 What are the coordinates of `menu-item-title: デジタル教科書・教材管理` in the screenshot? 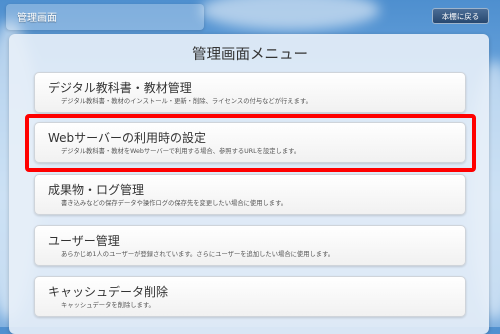 It's located at (120, 88).